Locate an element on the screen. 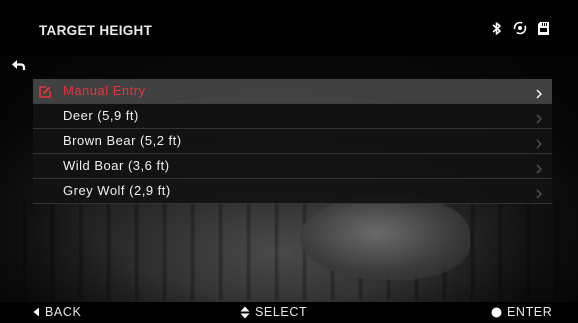  menu-item-label: Brown Bear (5,2 ft) is located at coordinates (122, 140).